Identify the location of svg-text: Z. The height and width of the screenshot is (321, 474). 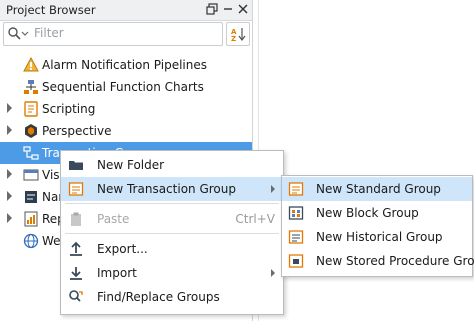
(233, 38).